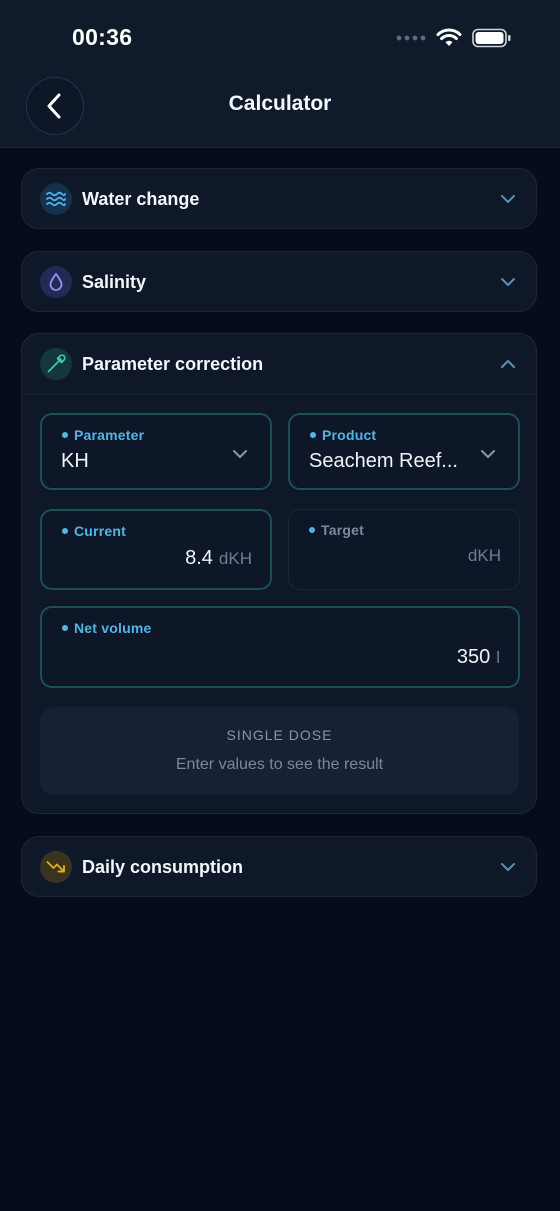 This screenshot has height=1211, width=560. What do you see at coordinates (56, 867) in the screenshot?
I see `trend-down-icon` at bounding box center [56, 867].